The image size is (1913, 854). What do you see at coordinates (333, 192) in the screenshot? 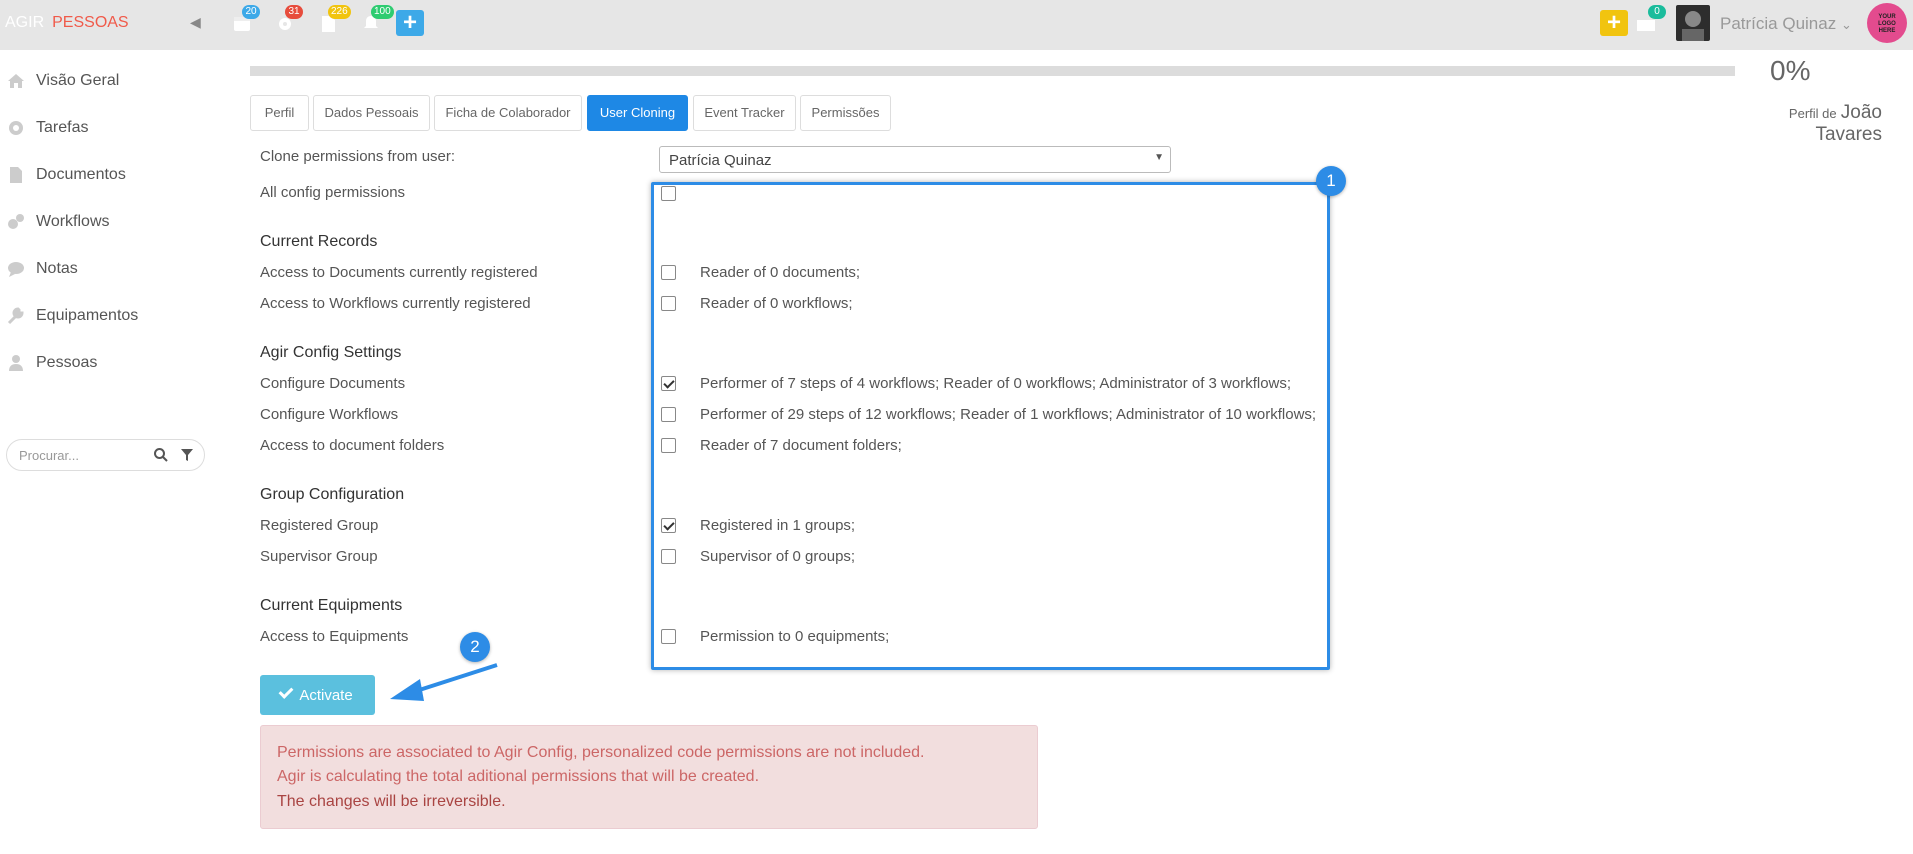
I see `all-config-label: All config permissions` at bounding box center [333, 192].